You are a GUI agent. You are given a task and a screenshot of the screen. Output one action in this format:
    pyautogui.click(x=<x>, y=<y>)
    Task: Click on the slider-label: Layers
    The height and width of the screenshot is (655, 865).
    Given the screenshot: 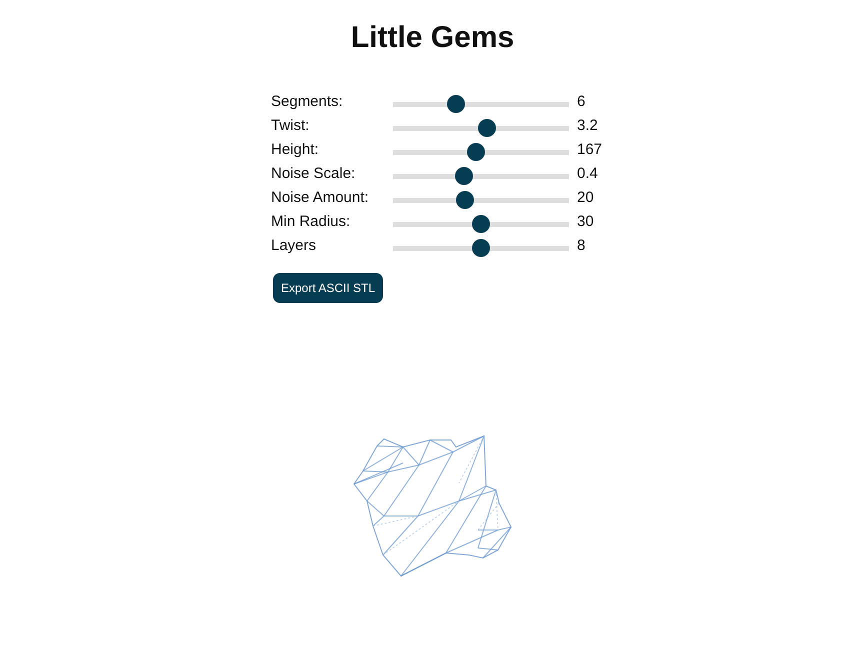 What is the action you would take?
    pyautogui.click(x=294, y=246)
    